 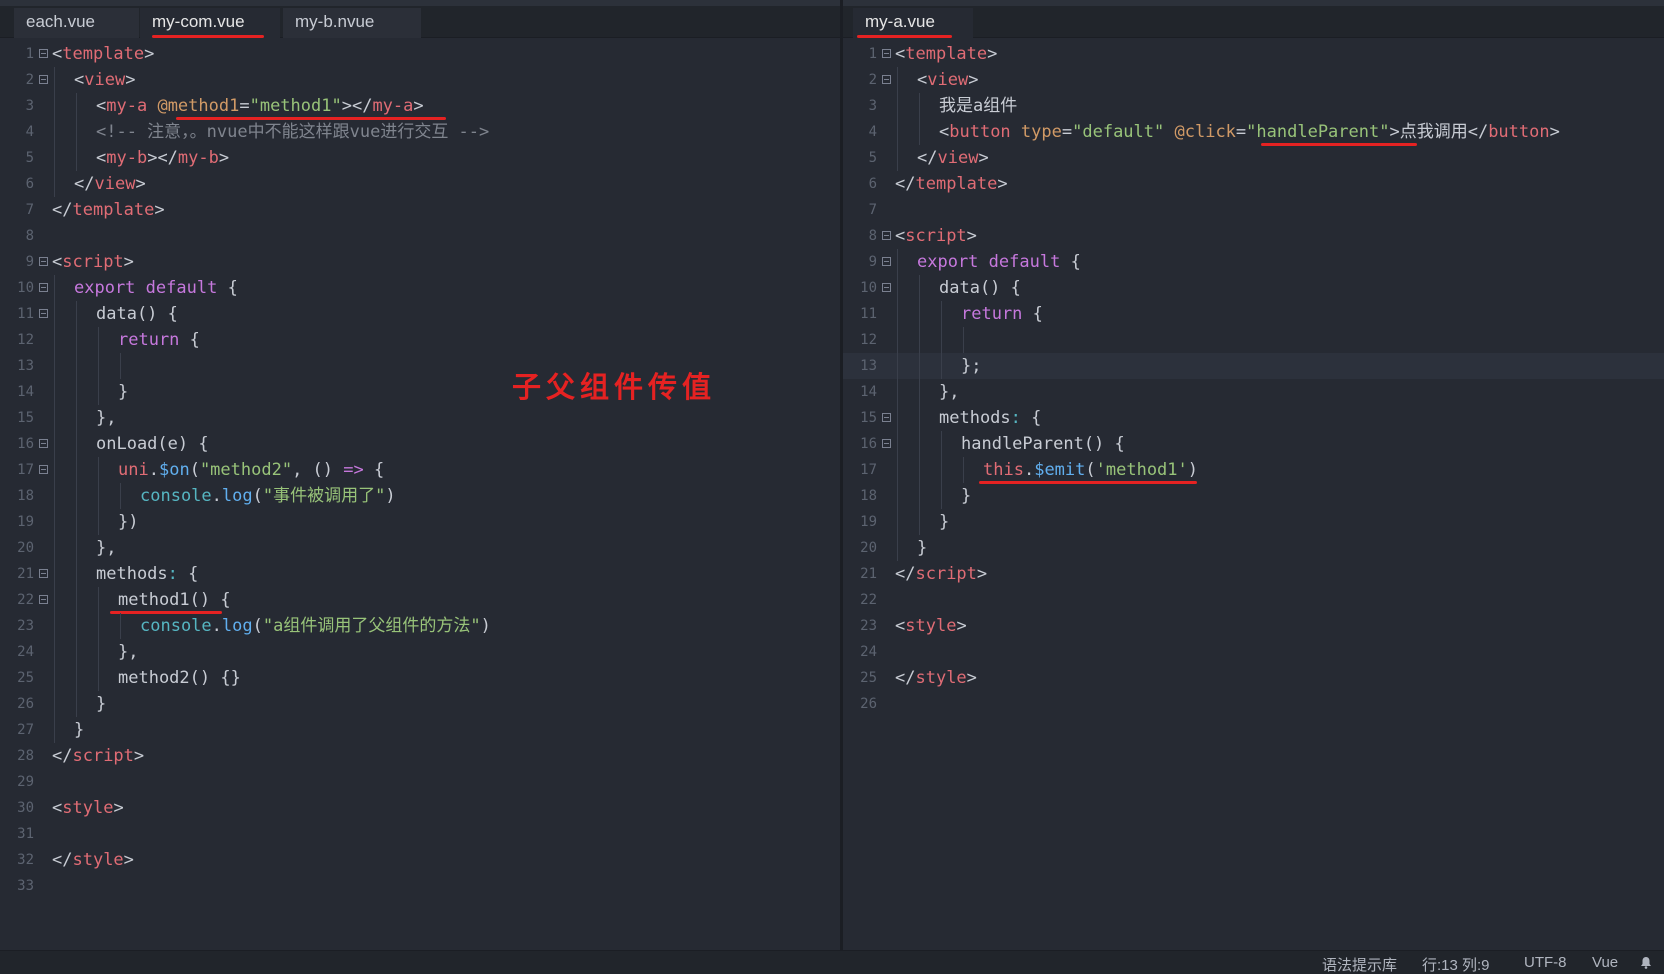 I want to click on line-number: 24, so click(x=25, y=652).